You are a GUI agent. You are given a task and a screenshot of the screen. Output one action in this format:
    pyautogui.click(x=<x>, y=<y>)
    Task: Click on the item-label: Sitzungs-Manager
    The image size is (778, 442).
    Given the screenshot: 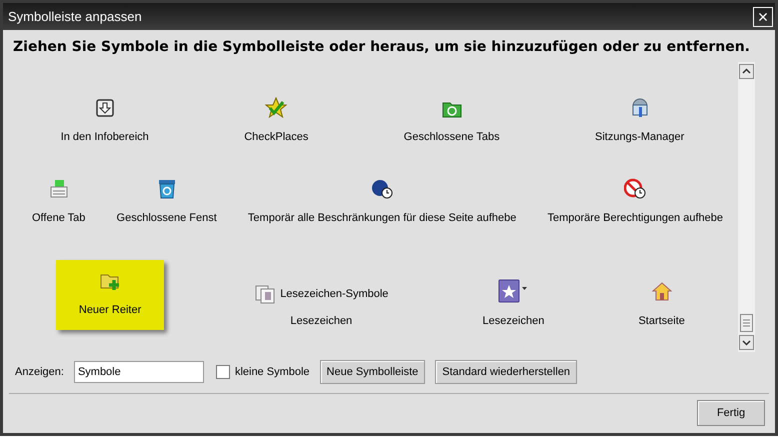 What is the action you would take?
    pyautogui.click(x=639, y=137)
    